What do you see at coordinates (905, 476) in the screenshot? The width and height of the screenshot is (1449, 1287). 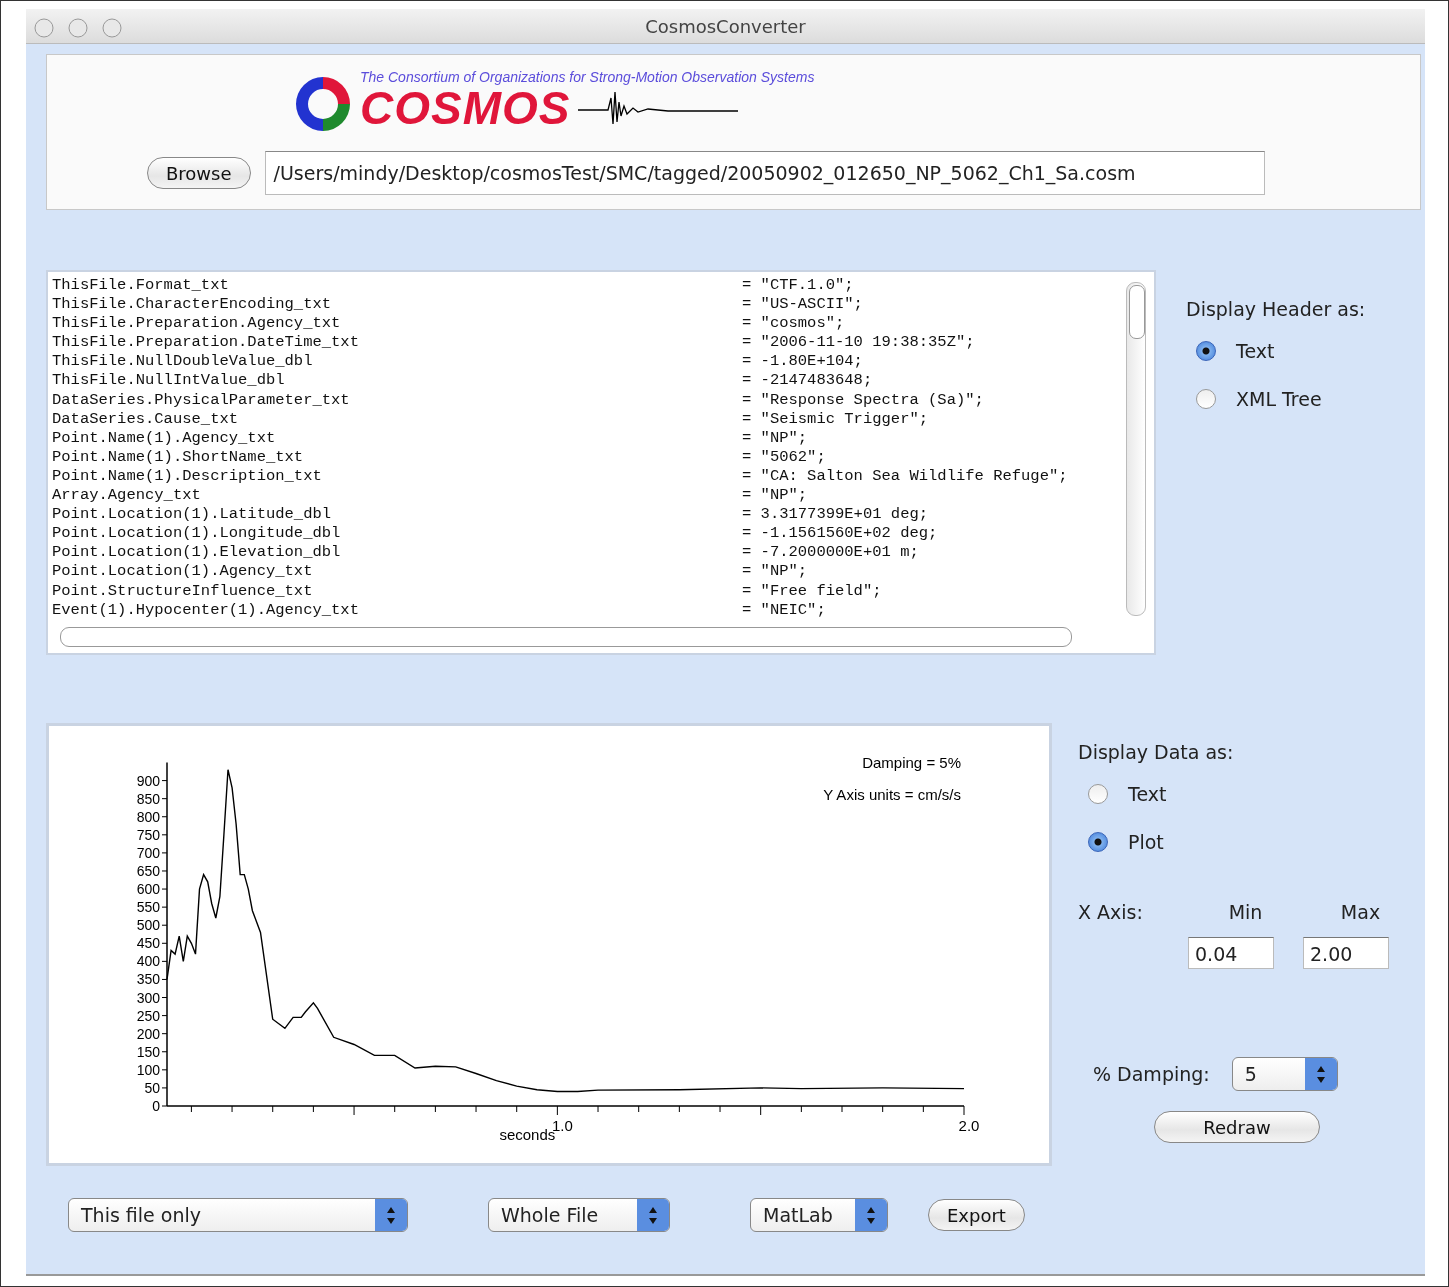 I see `header-field-value: = "CA: Salton Sea Wildlife Refuge";` at bounding box center [905, 476].